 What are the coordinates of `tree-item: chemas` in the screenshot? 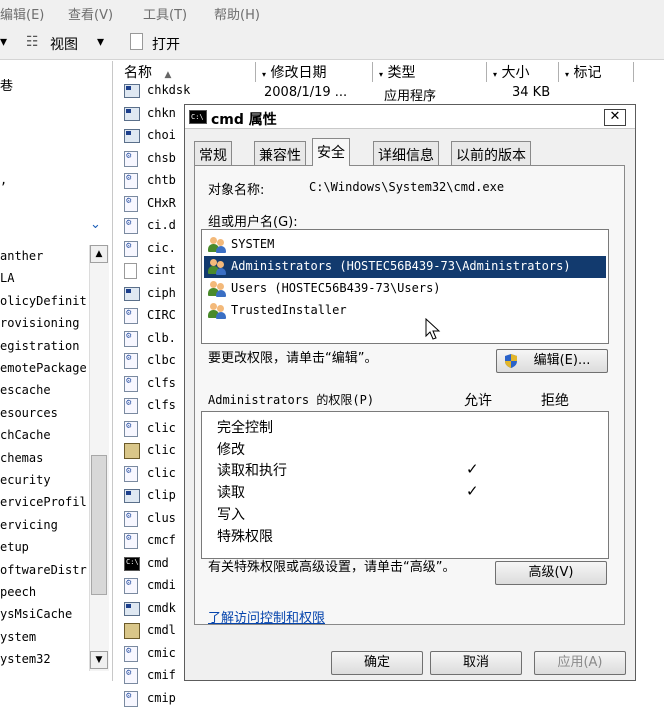 It's located at (21, 458).